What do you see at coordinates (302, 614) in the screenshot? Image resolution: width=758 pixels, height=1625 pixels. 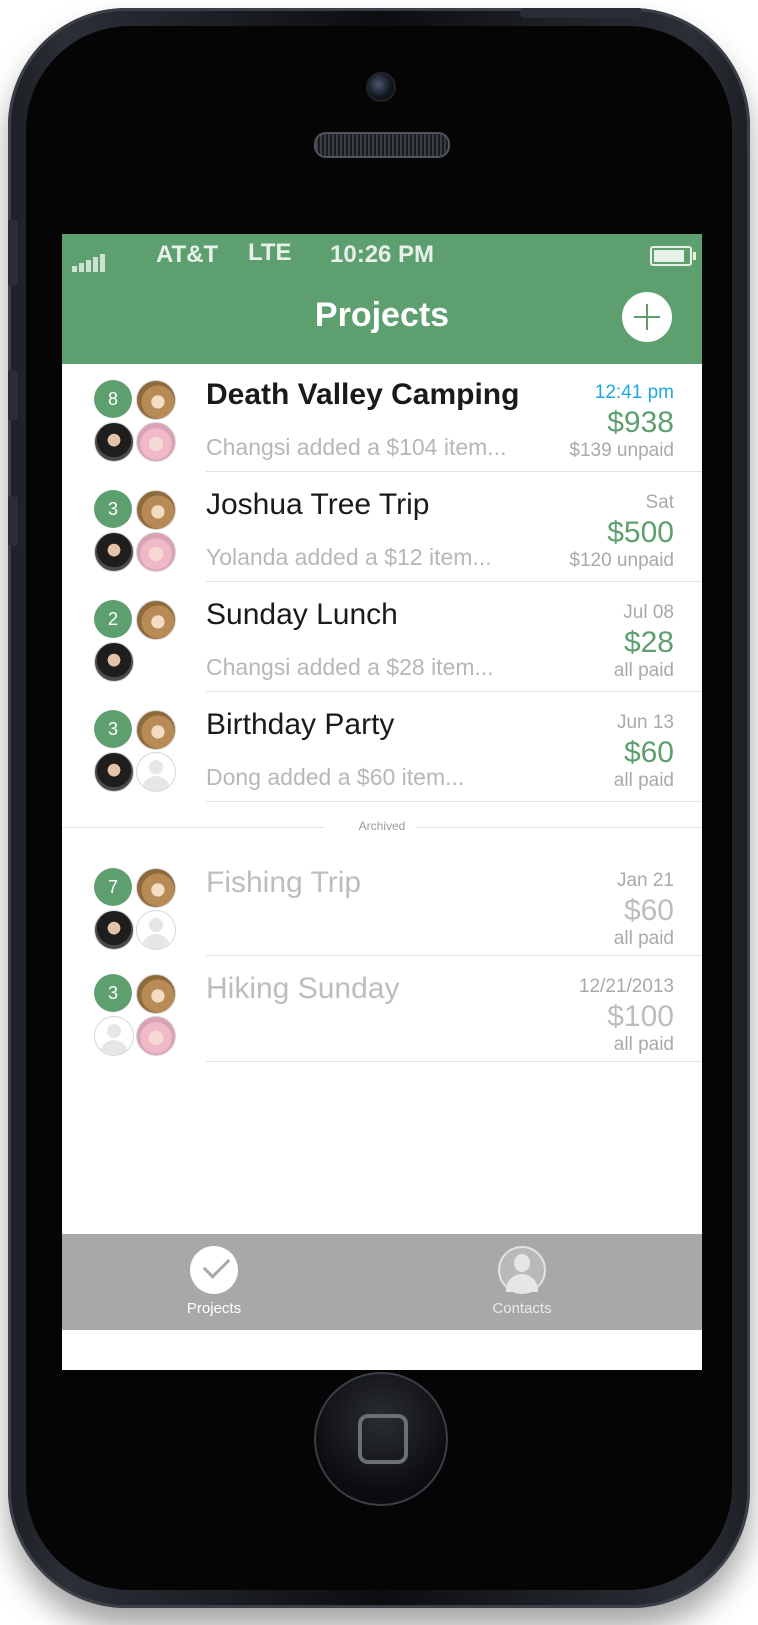 I see `project-title: Sunday Lunch` at bounding box center [302, 614].